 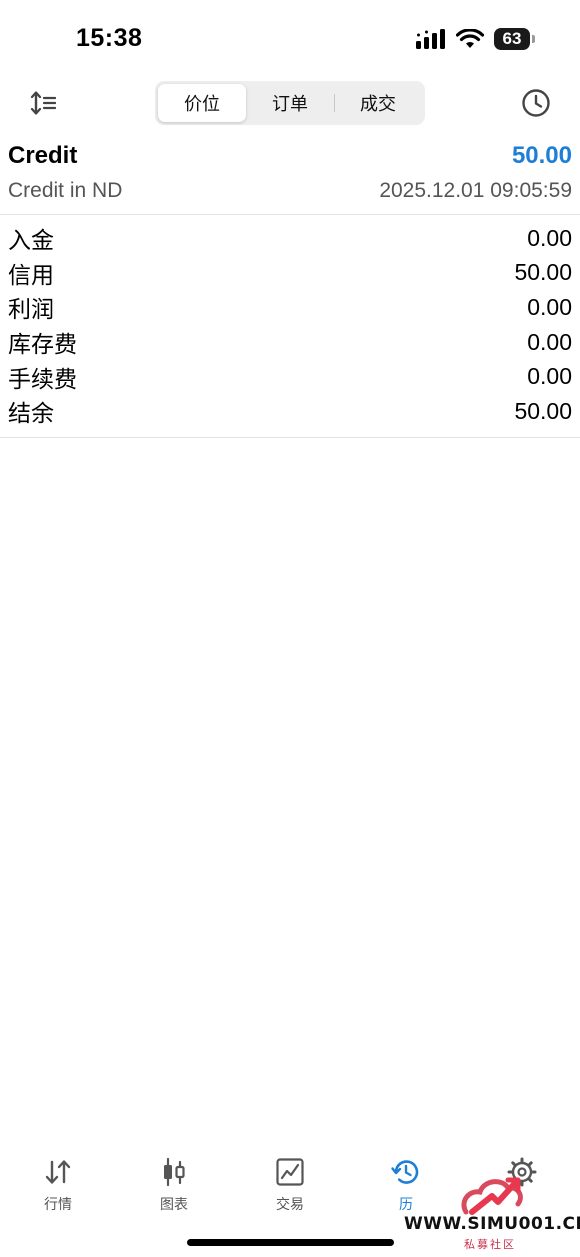 What do you see at coordinates (290, 273) in the screenshot?
I see `total-row-credit: 信用 50.00` at bounding box center [290, 273].